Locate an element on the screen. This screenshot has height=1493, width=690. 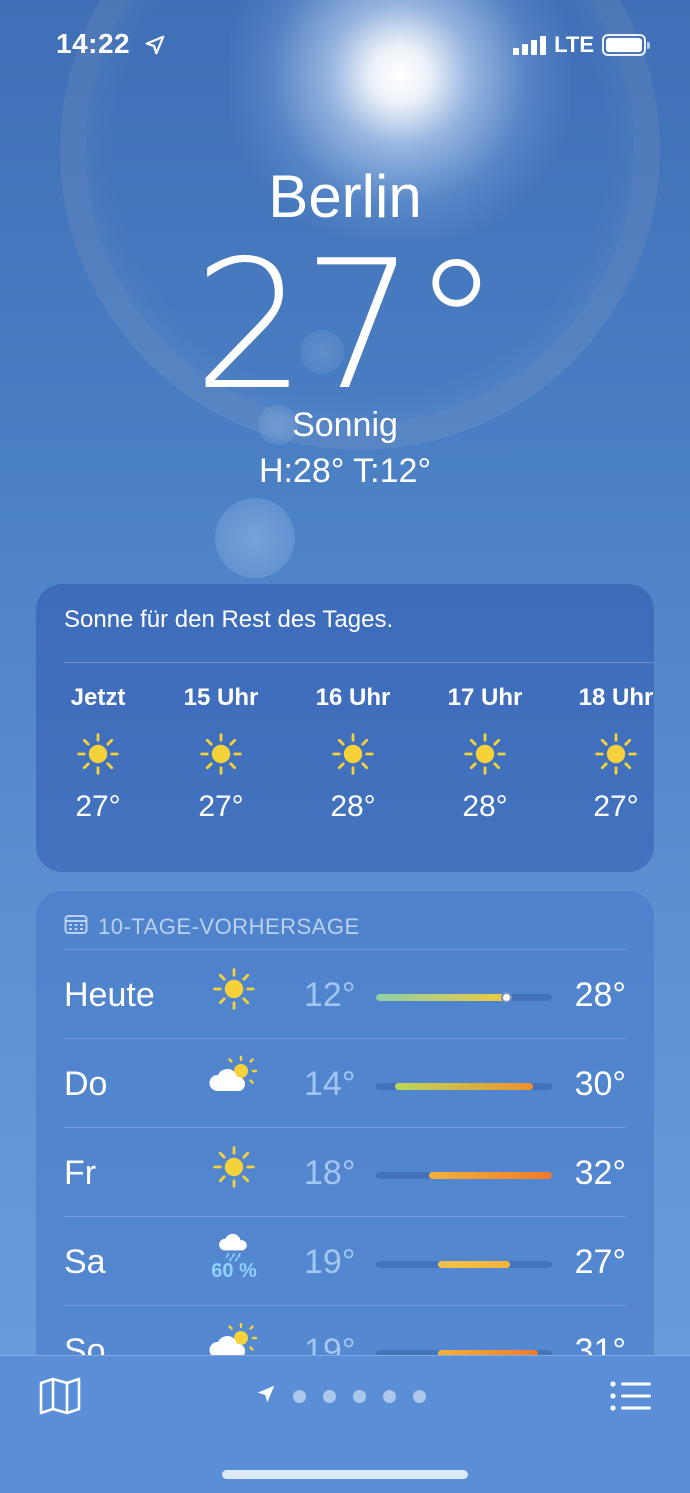
ten-day-header: 10-TAGE-VORHERSAGE is located at coordinates (212, 927).